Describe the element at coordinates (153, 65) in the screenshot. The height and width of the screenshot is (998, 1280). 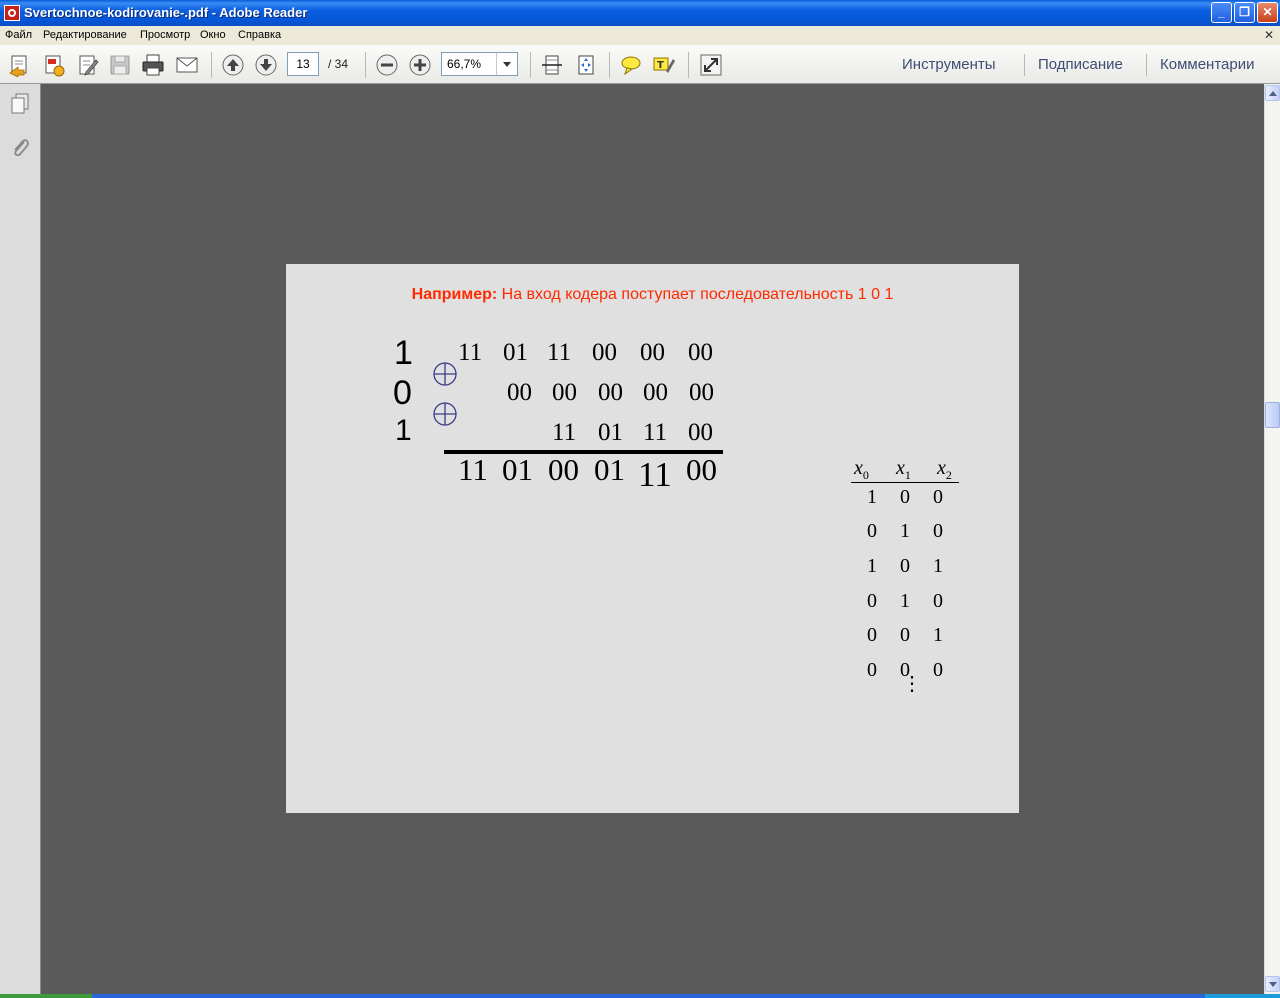
I see `print-icon` at that location.